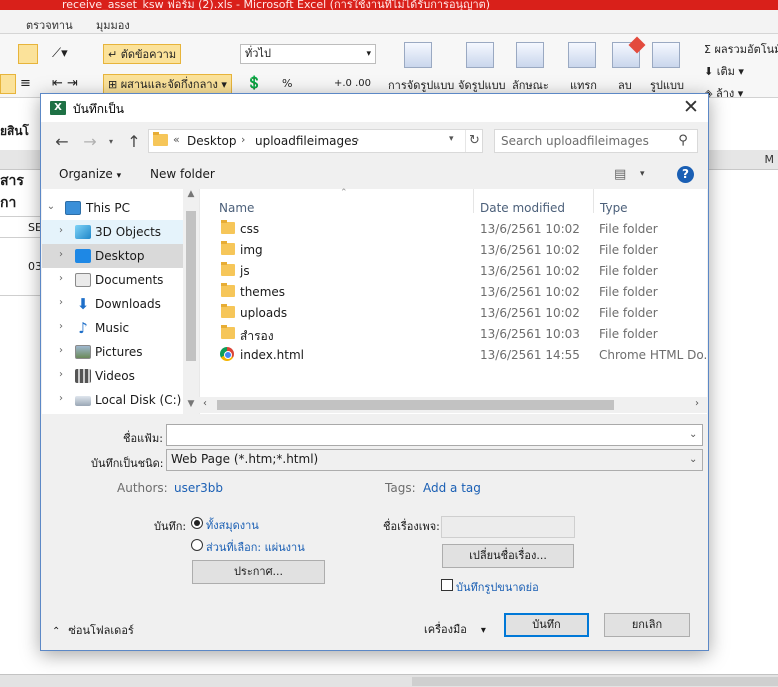 Image resolution: width=778 pixels, height=687 pixels. What do you see at coordinates (112, 376) in the screenshot?
I see `nav-item-videos: › Videos` at bounding box center [112, 376].